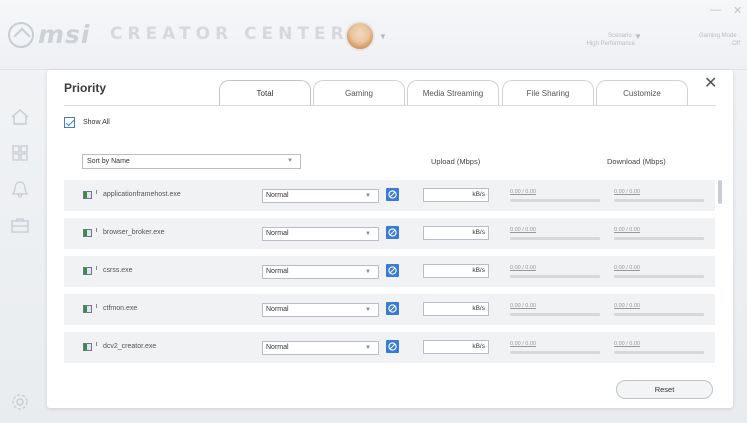 The height and width of the screenshot is (423, 747). I want to click on tab-customize: Customize, so click(642, 93).